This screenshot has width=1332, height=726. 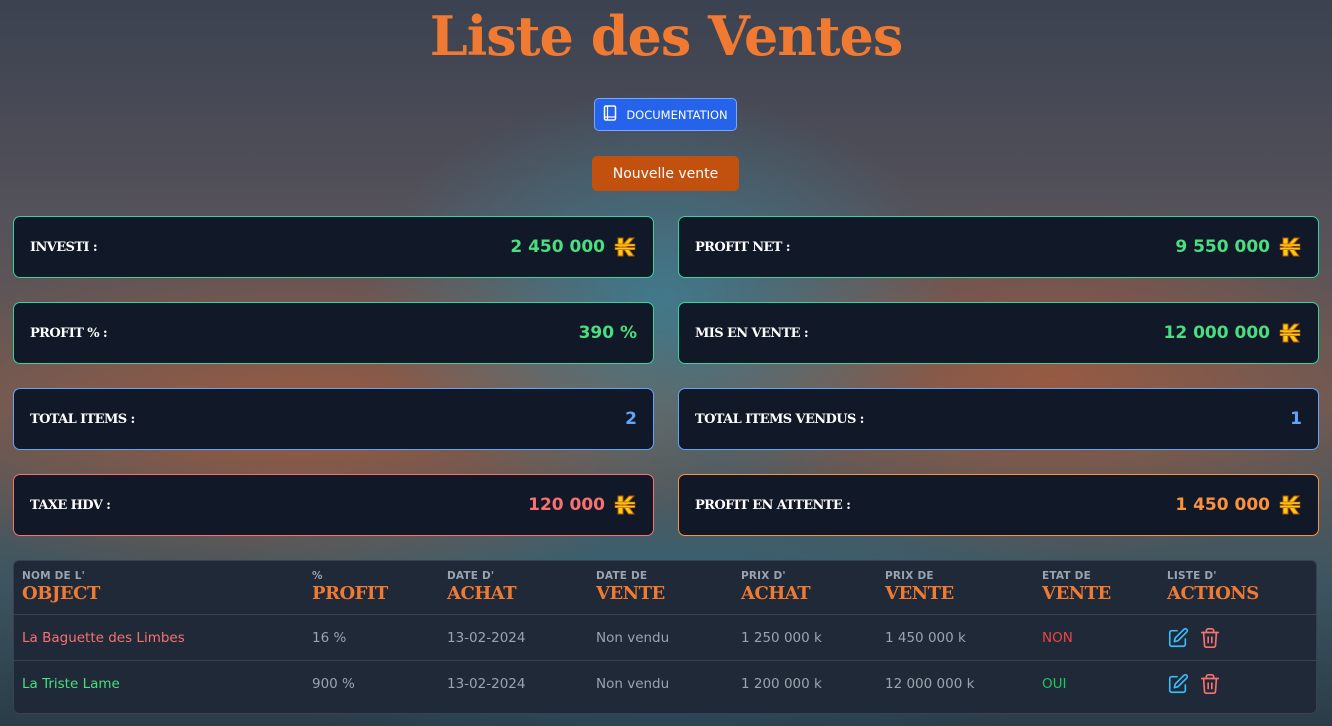 I want to click on stat-value: 1, so click(x=1296, y=419).